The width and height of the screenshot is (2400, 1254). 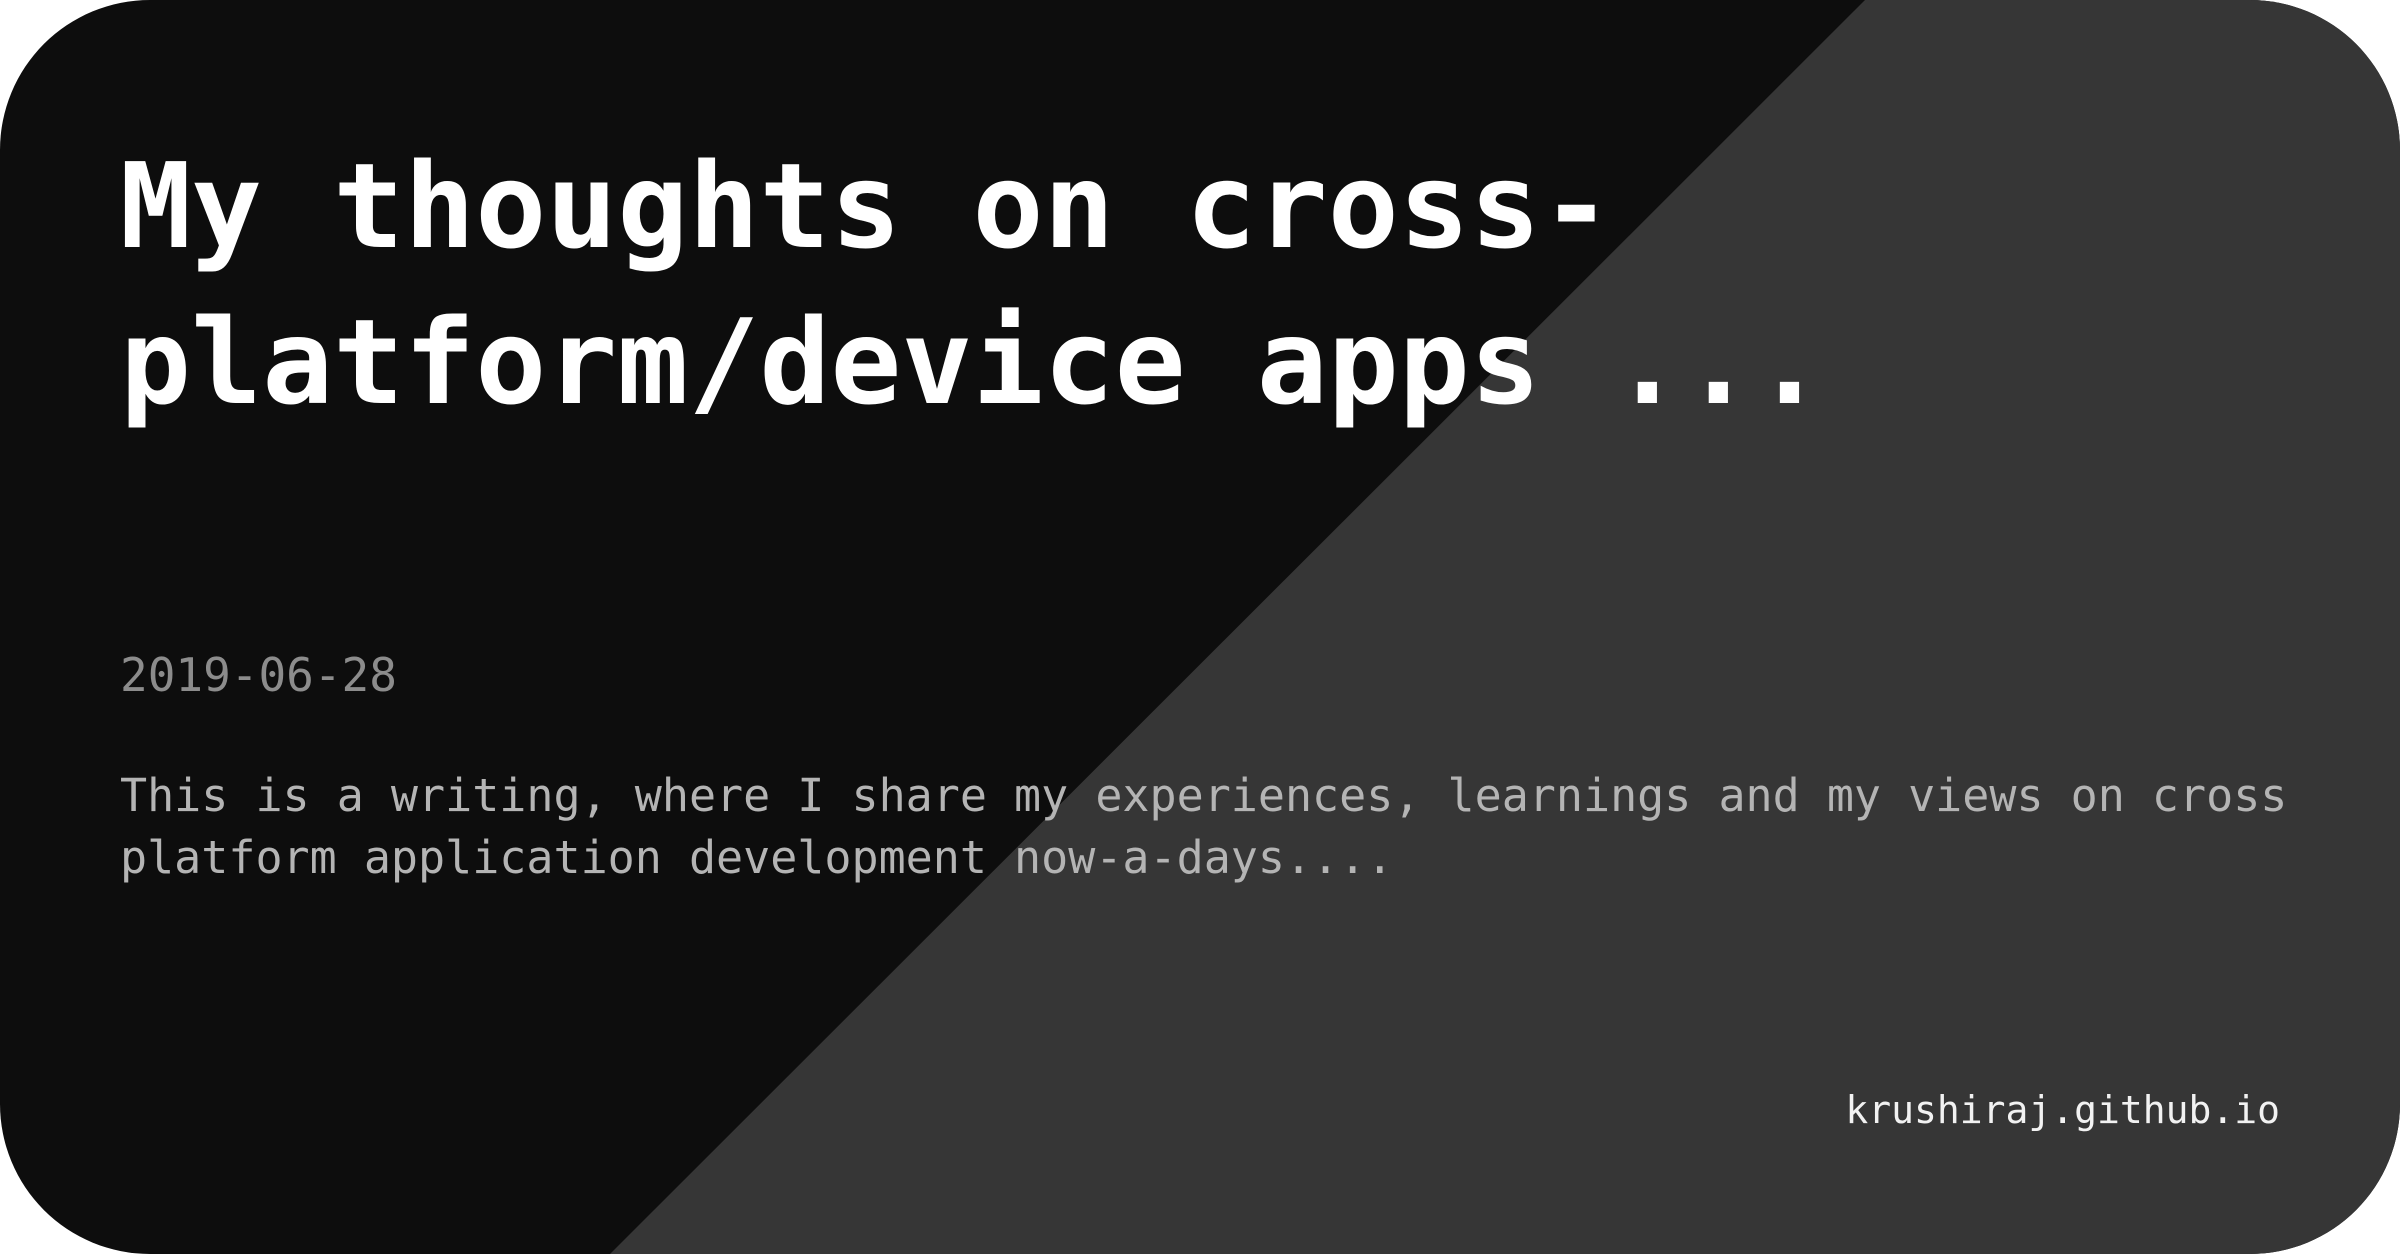 What do you see at coordinates (2062, 1110) in the screenshot?
I see `site-url: krushiraj.github.io` at bounding box center [2062, 1110].